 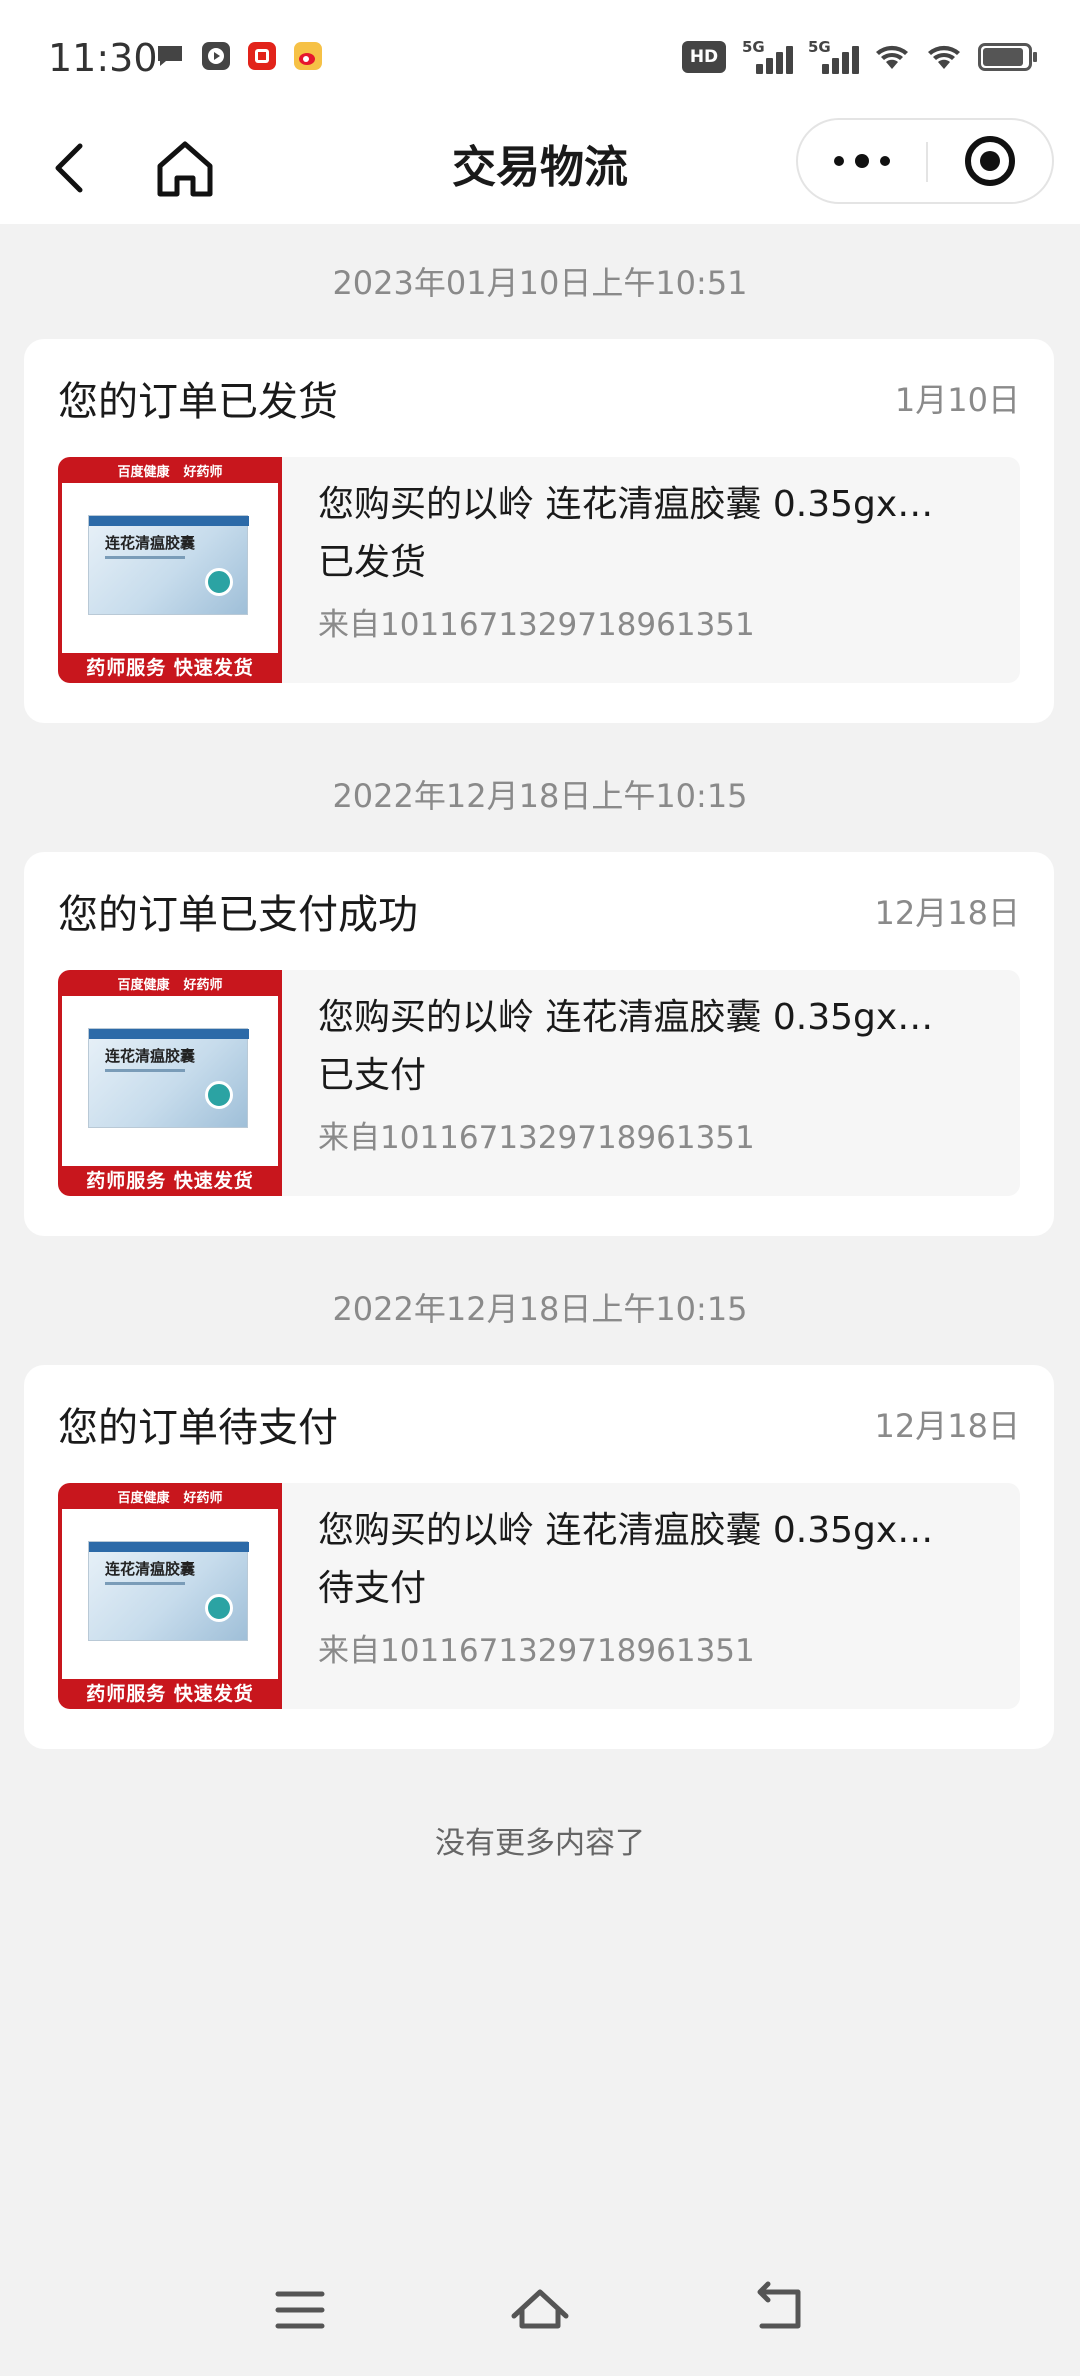 What do you see at coordinates (216, 56) in the screenshot?
I see `video-play-icon` at bounding box center [216, 56].